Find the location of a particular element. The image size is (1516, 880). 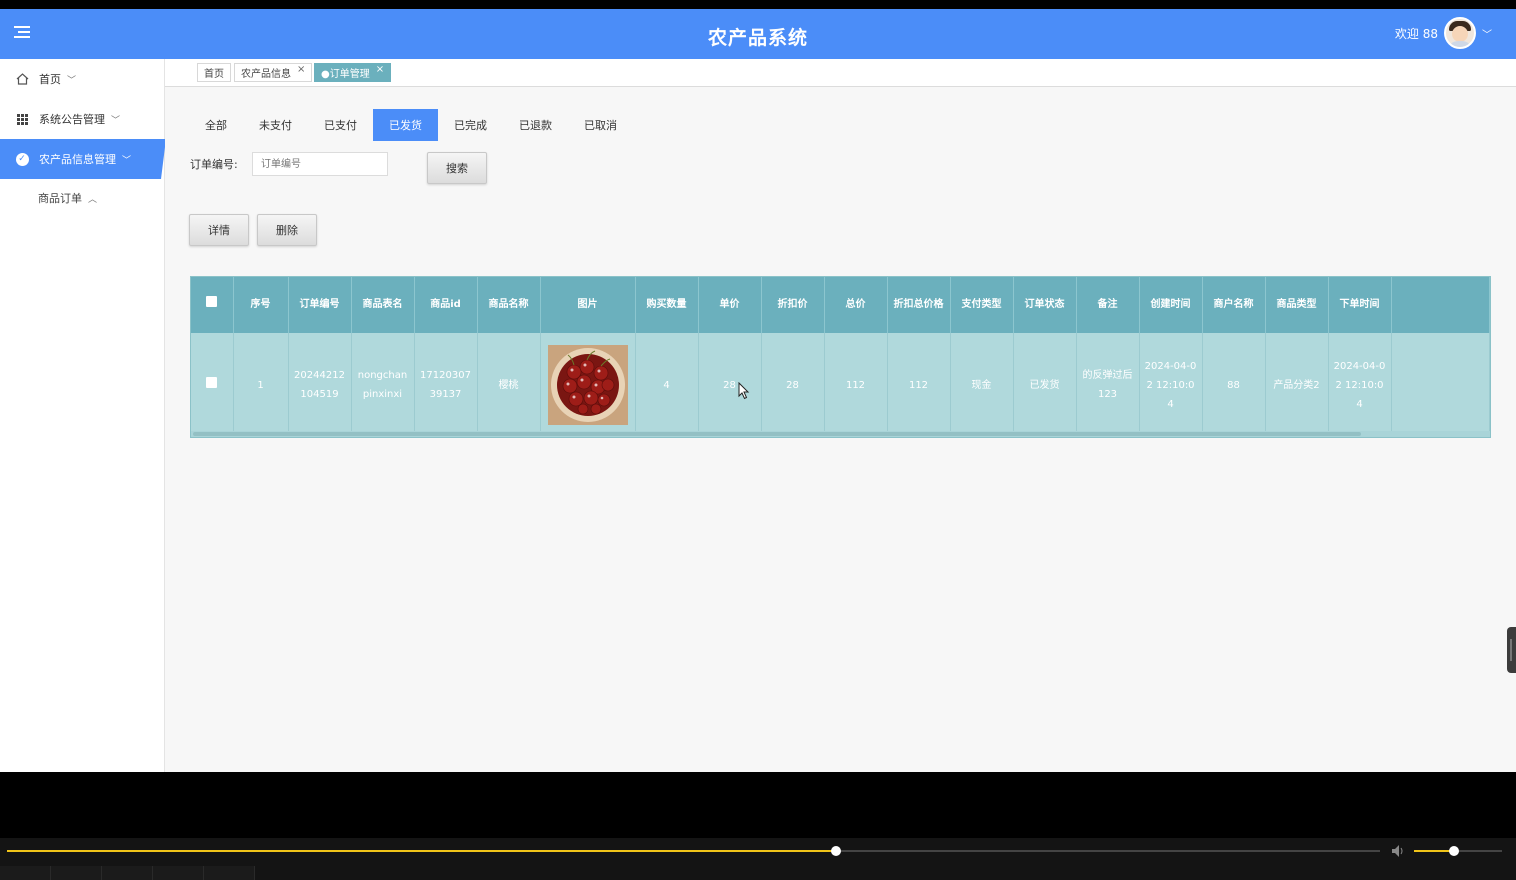

status-tabs: 全部 未支付 已支付 已发货 已完成 已退款 已取消 is located at coordinates (411, 125).